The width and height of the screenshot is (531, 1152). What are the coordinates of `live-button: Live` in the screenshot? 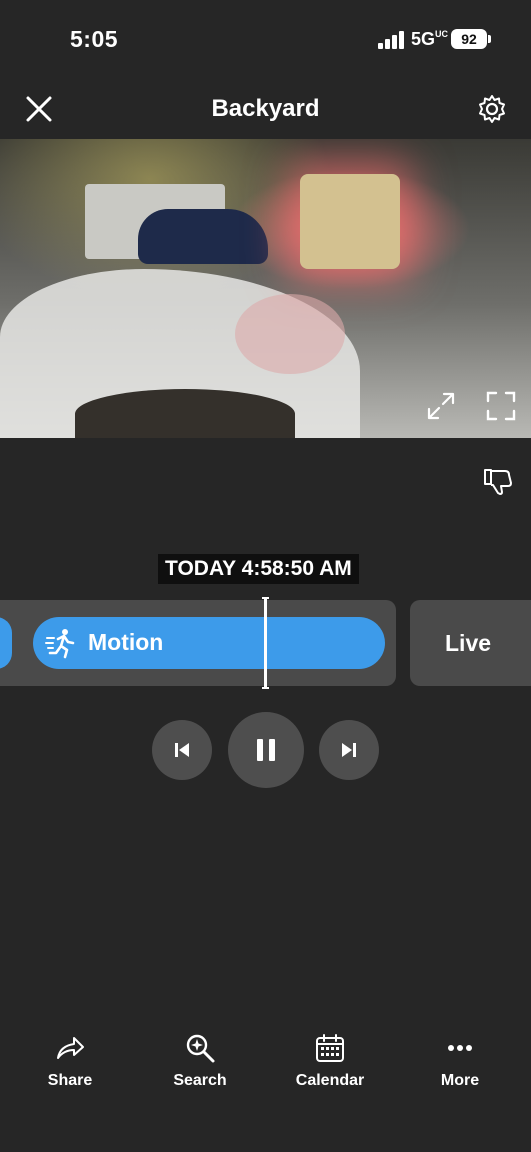 It's located at (470, 643).